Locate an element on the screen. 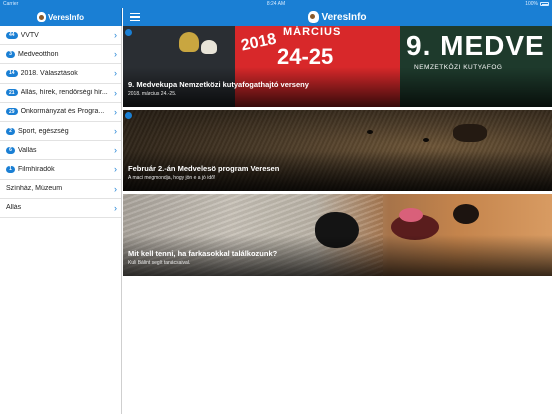  status-bar: Carrier 8:24 AM 100% is located at coordinates (276, 4).